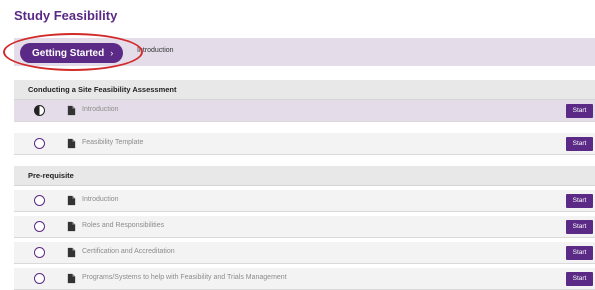  I want to click on list-item: Roles and Responsibilities Start, so click(304, 227).